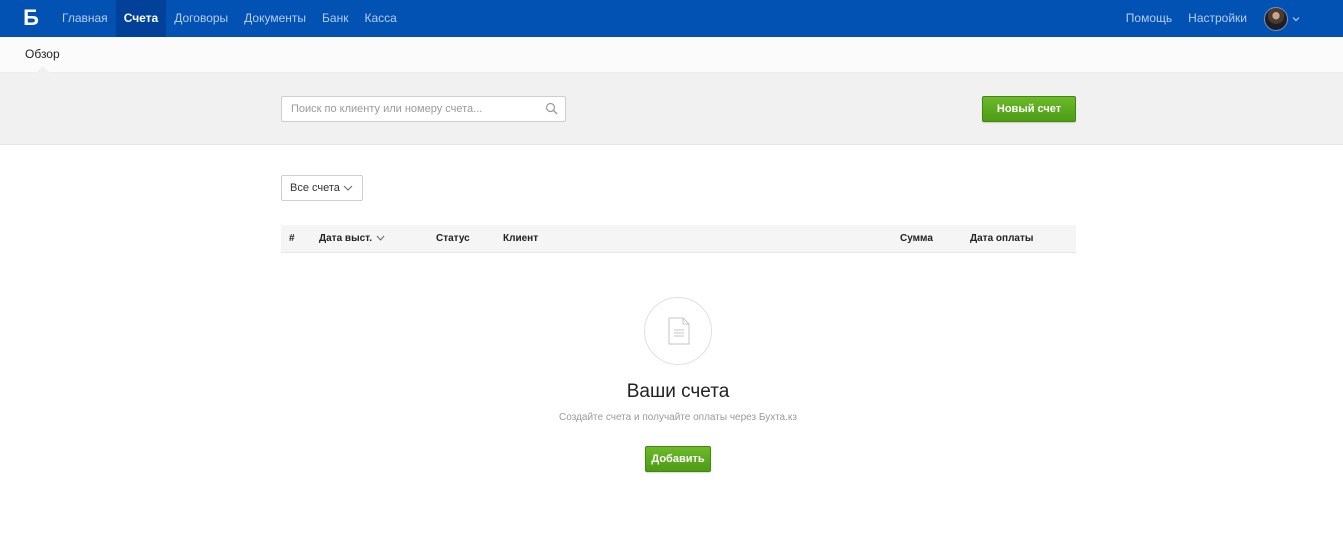 Image resolution: width=1343 pixels, height=559 pixels. Describe the element at coordinates (31, 18) in the screenshot. I see `logo: Б` at that location.